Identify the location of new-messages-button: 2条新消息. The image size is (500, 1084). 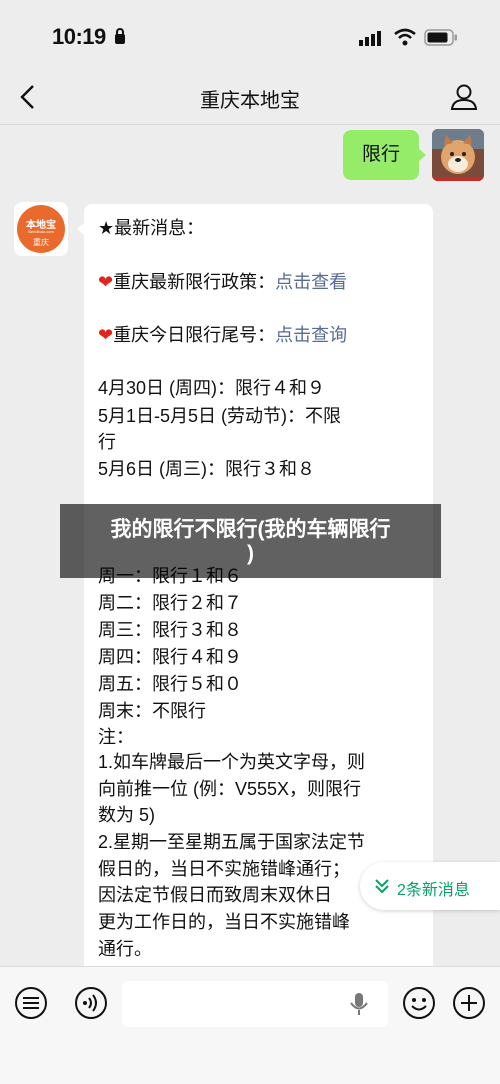
(430, 886).